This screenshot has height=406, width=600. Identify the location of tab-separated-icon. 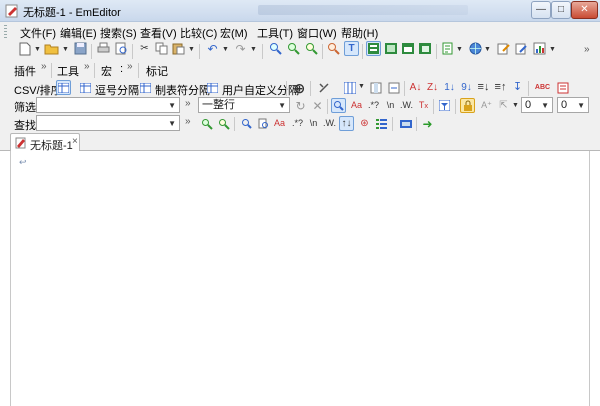
(145, 87).